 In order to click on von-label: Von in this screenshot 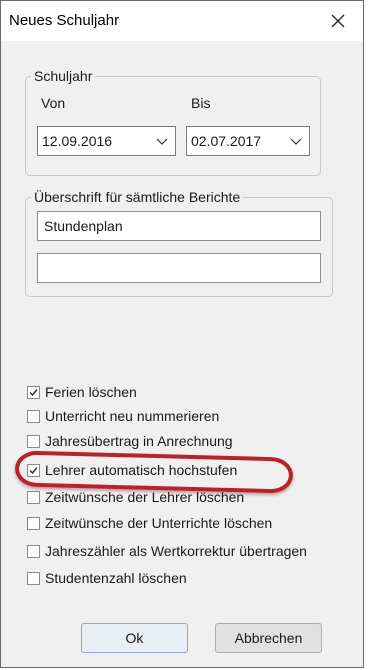, I will do `click(53, 103)`.